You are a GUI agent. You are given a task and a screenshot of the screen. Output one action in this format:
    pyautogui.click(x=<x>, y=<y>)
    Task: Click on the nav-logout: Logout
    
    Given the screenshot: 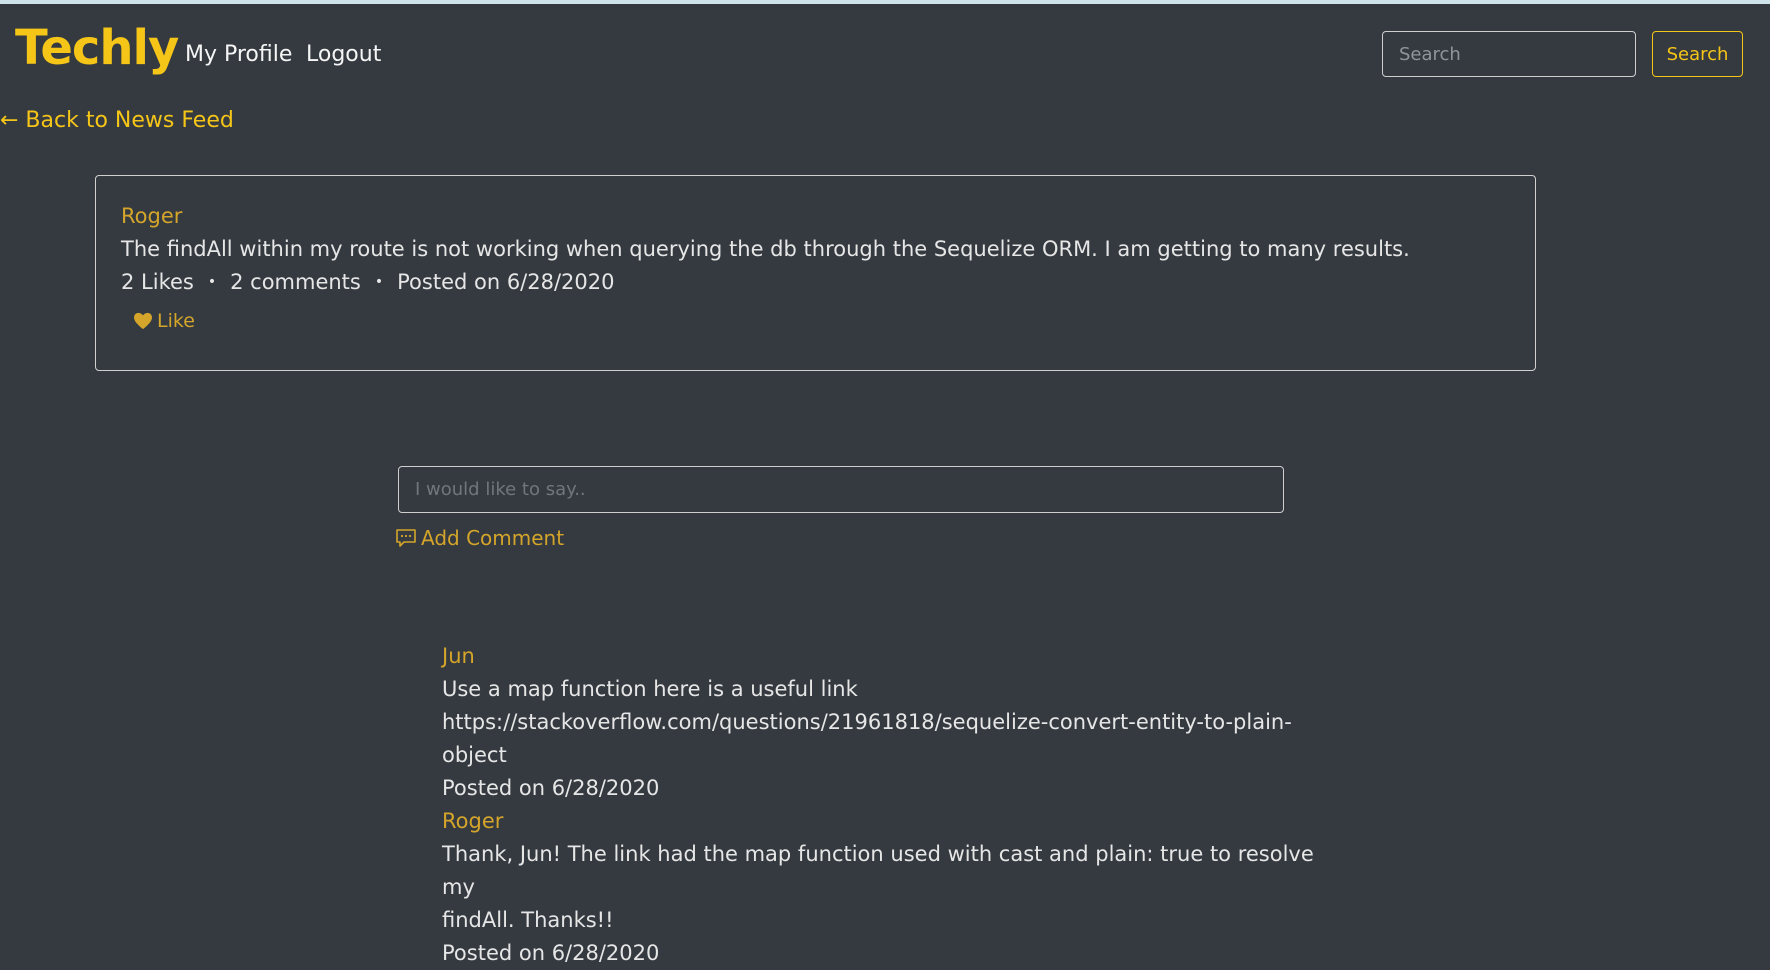 What is the action you would take?
    pyautogui.click(x=343, y=54)
    